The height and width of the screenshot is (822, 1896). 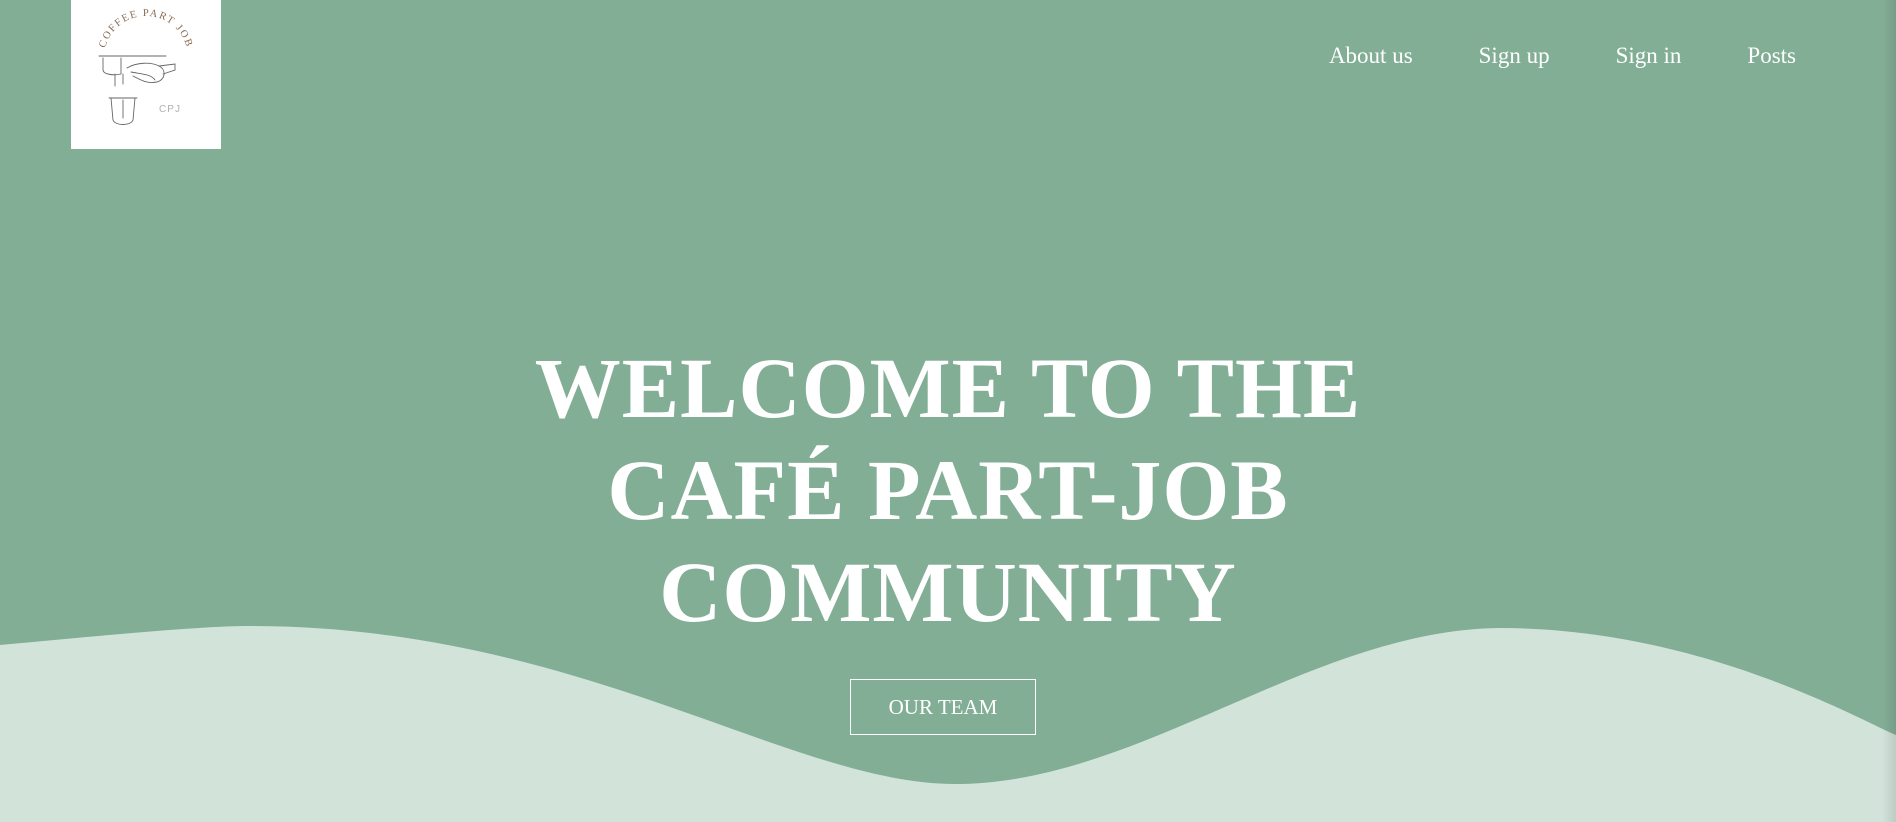 What do you see at coordinates (948, 388) in the screenshot?
I see `hero-title-line-1: WELCOME TO THE` at bounding box center [948, 388].